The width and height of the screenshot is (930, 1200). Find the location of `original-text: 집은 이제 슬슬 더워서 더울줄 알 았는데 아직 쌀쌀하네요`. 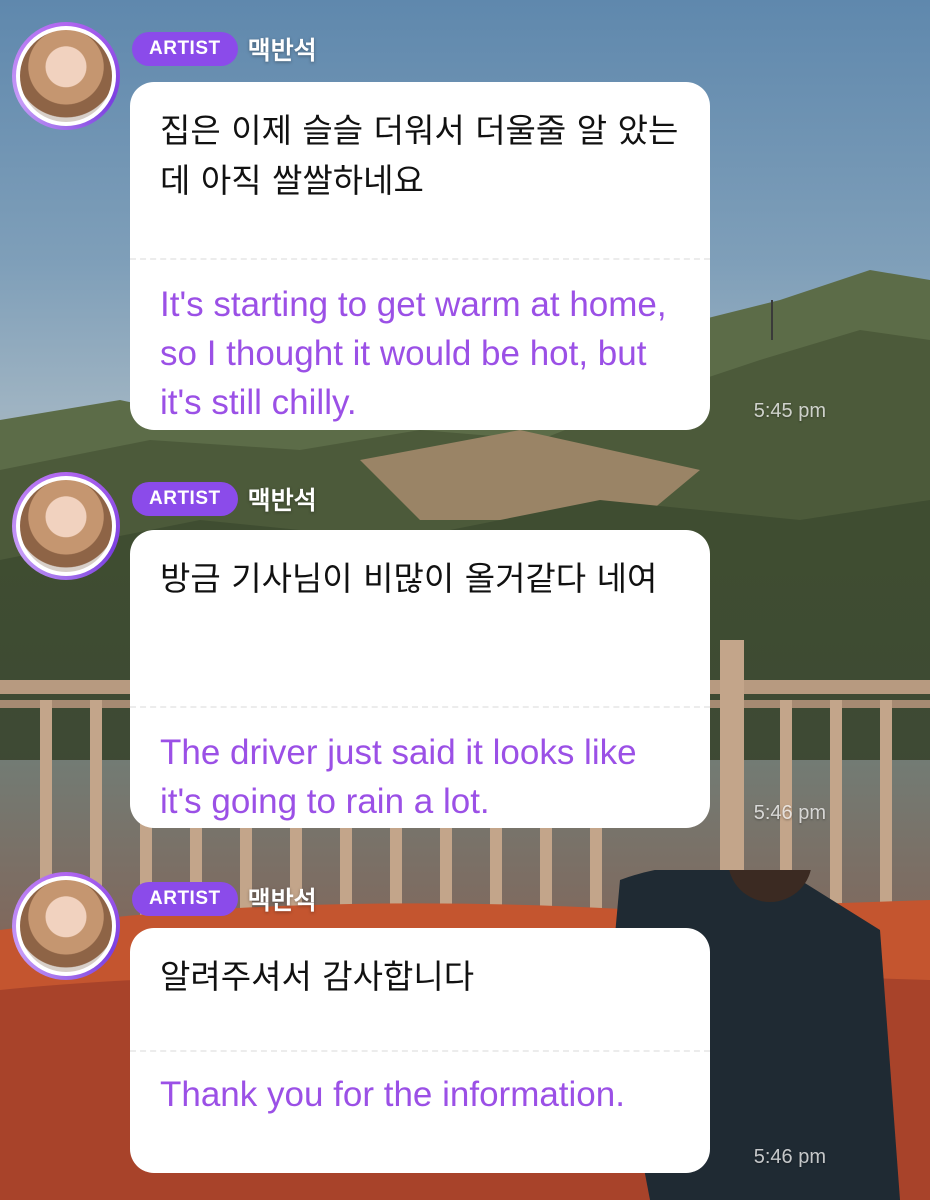

original-text: 집은 이제 슬슬 더워서 더울줄 알 았는데 아직 쌀쌀하네요 is located at coordinates (419, 155).